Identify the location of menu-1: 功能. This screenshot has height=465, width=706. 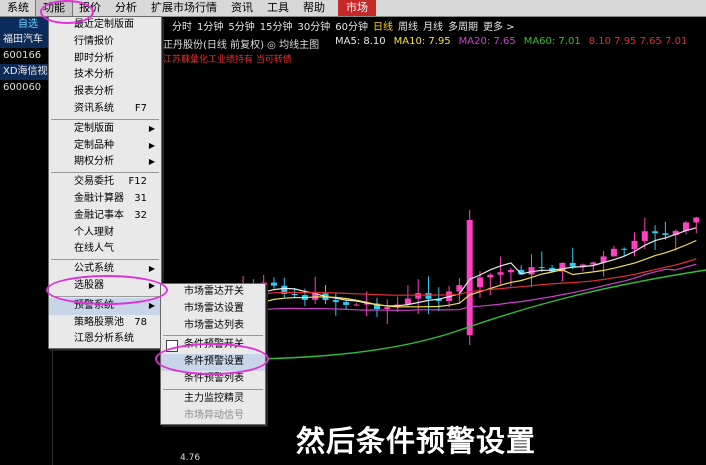
(54, 8).